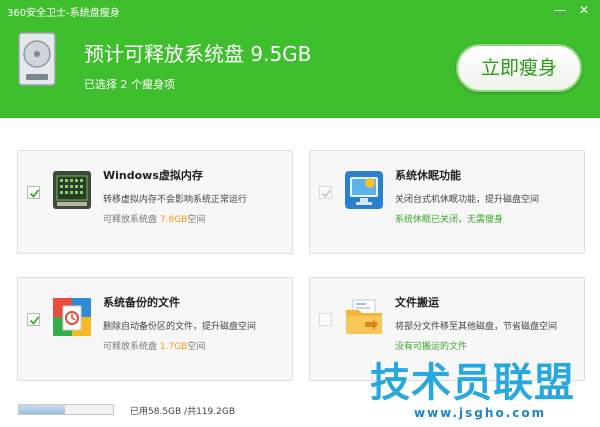  Describe the element at coordinates (182, 412) in the screenshot. I see `disk-usage-text: 已用58.5GB /共119.2GB` at that location.